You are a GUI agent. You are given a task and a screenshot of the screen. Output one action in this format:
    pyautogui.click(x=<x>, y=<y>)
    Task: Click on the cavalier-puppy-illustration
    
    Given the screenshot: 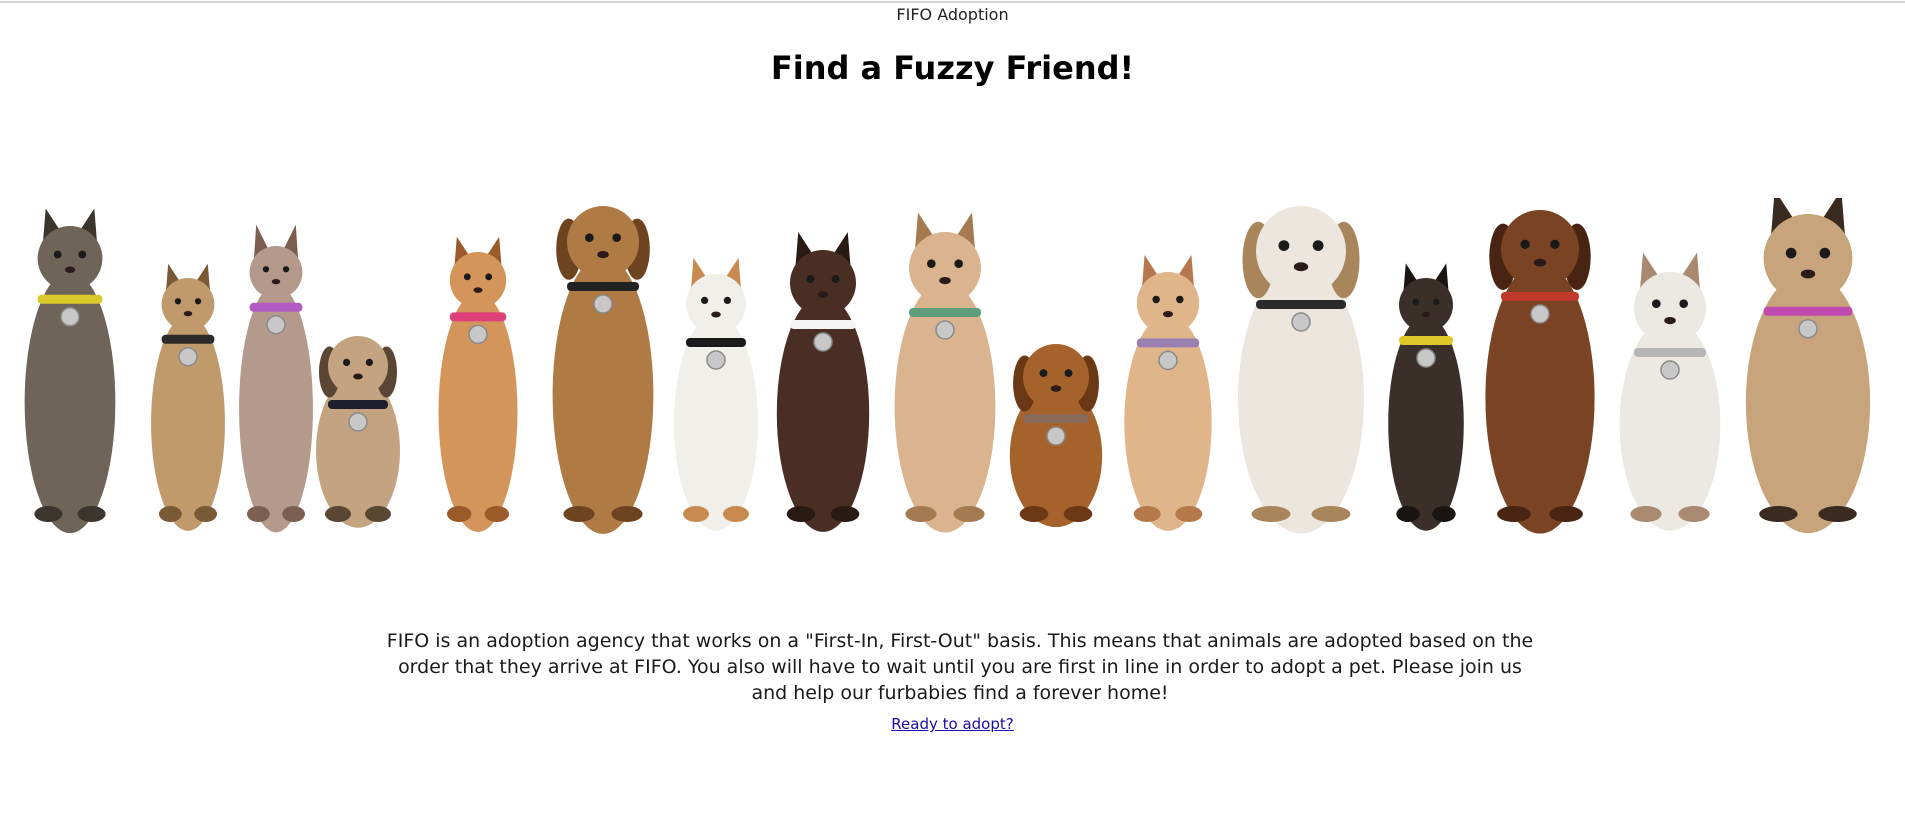 What is the action you would take?
    pyautogui.click(x=1056, y=436)
    